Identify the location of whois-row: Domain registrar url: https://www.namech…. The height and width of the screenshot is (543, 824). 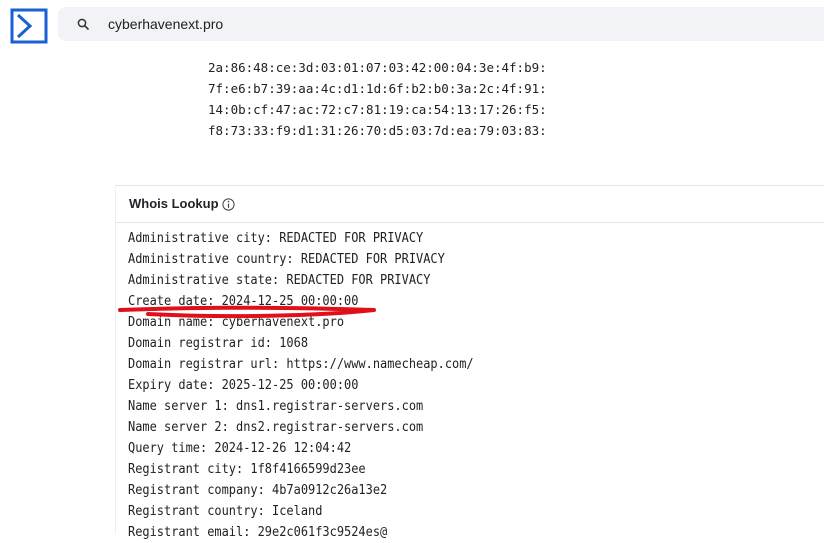
(301, 364).